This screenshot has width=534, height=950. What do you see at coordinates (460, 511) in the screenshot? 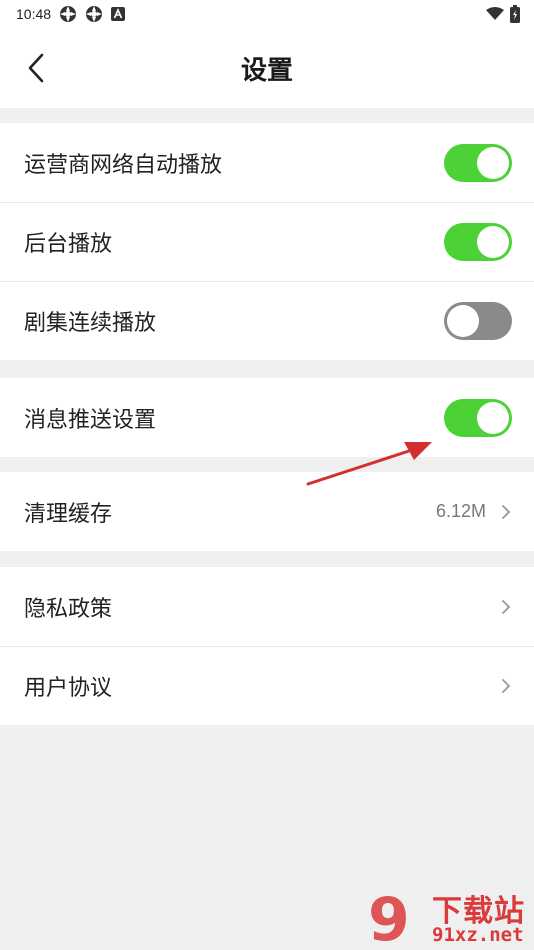
I see `cache-size-value: 6.12M` at bounding box center [460, 511].